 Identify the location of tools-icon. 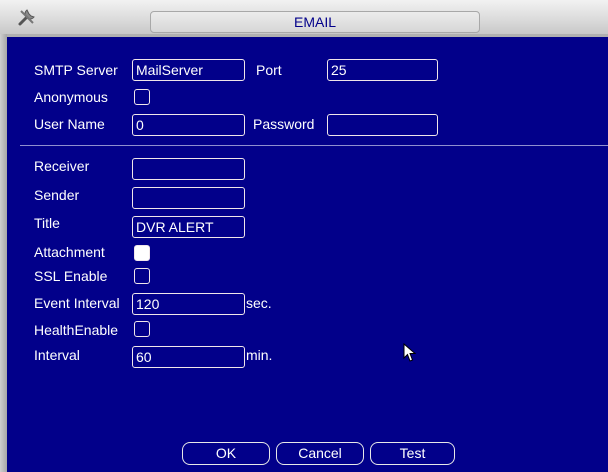
(26, 17).